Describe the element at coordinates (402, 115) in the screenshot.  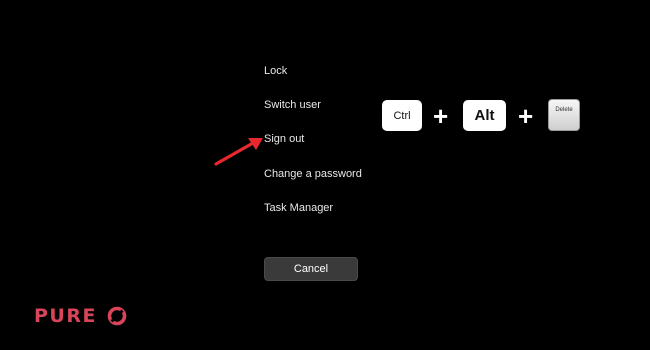
I see `ctrl-key: Ctrl` at that location.